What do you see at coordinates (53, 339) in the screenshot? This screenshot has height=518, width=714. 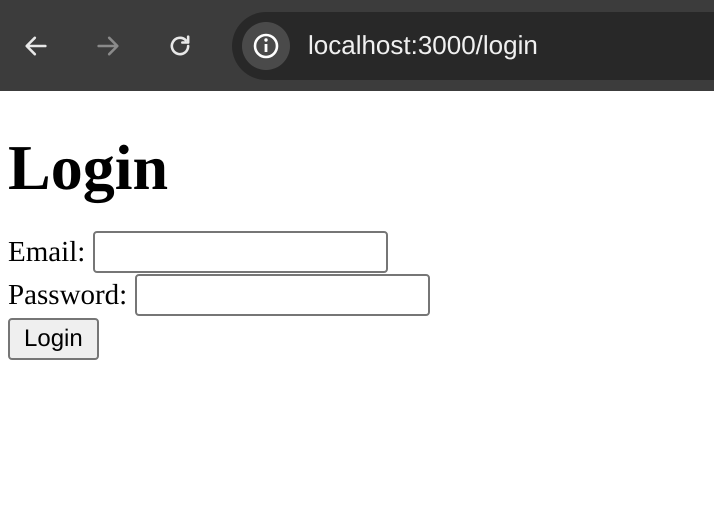 I see `login-button: Login` at bounding box center [53, 339].